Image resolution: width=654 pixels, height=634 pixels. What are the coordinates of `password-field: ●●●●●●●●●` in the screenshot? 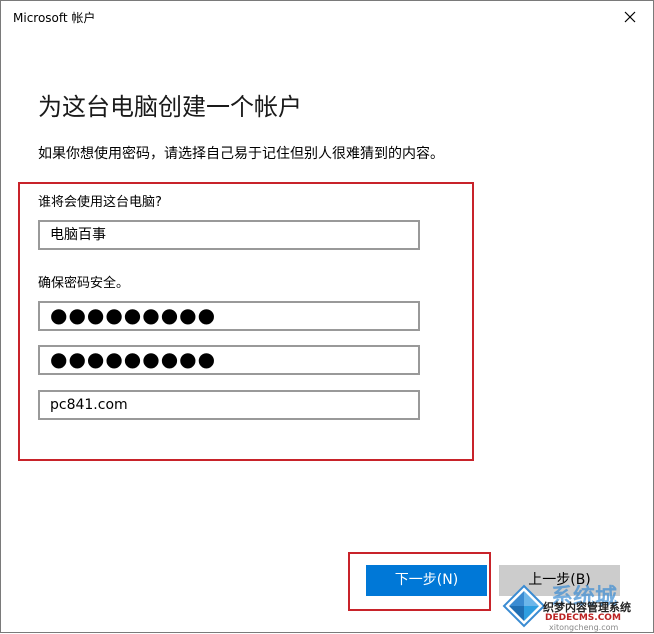 It's located at (229, 316).